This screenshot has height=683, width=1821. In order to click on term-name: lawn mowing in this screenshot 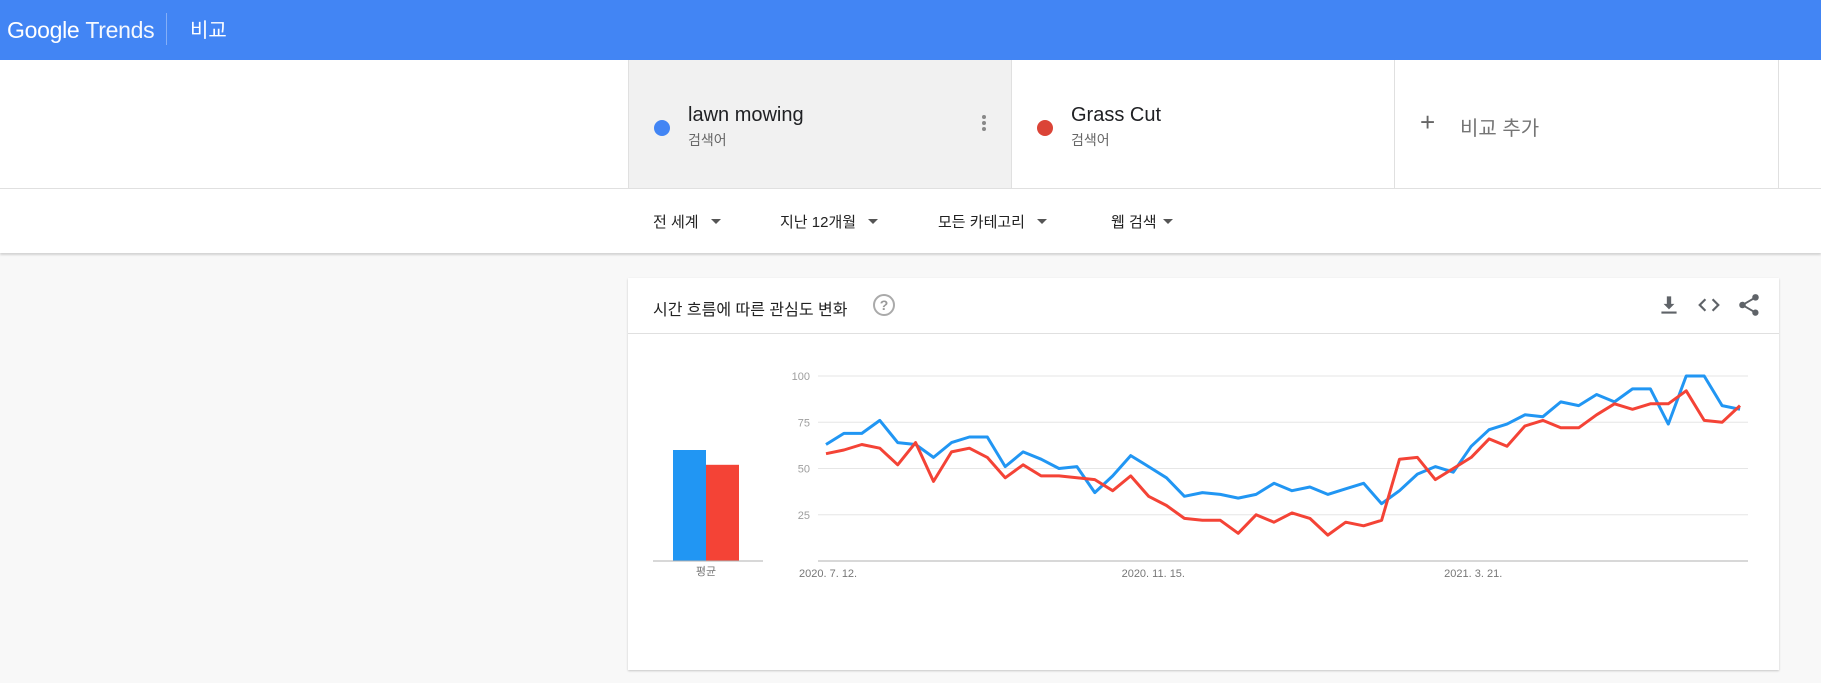, I will do `click(746, 115)`.